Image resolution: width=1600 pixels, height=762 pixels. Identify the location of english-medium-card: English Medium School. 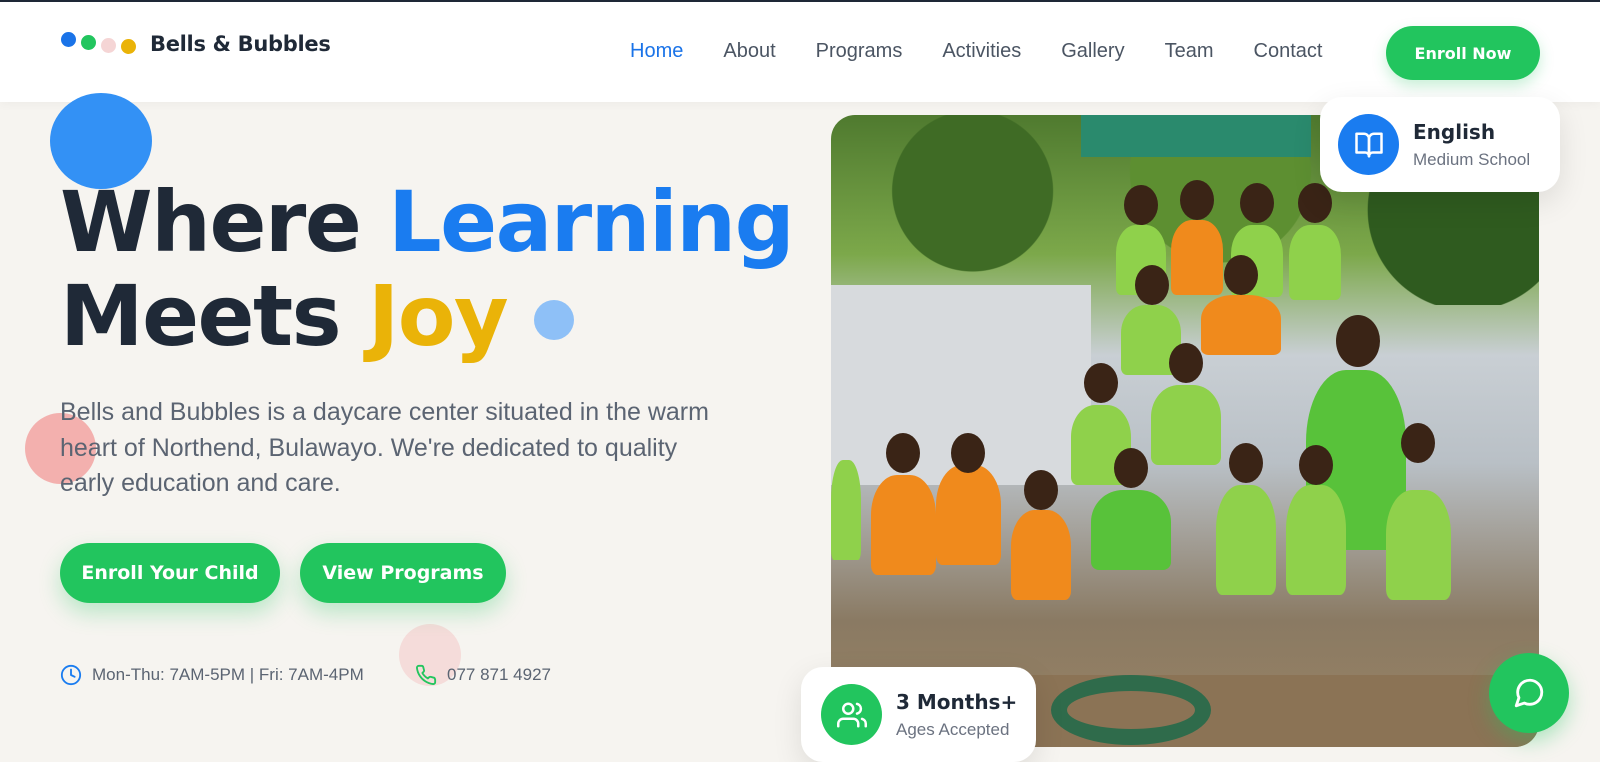
(1440, 144).